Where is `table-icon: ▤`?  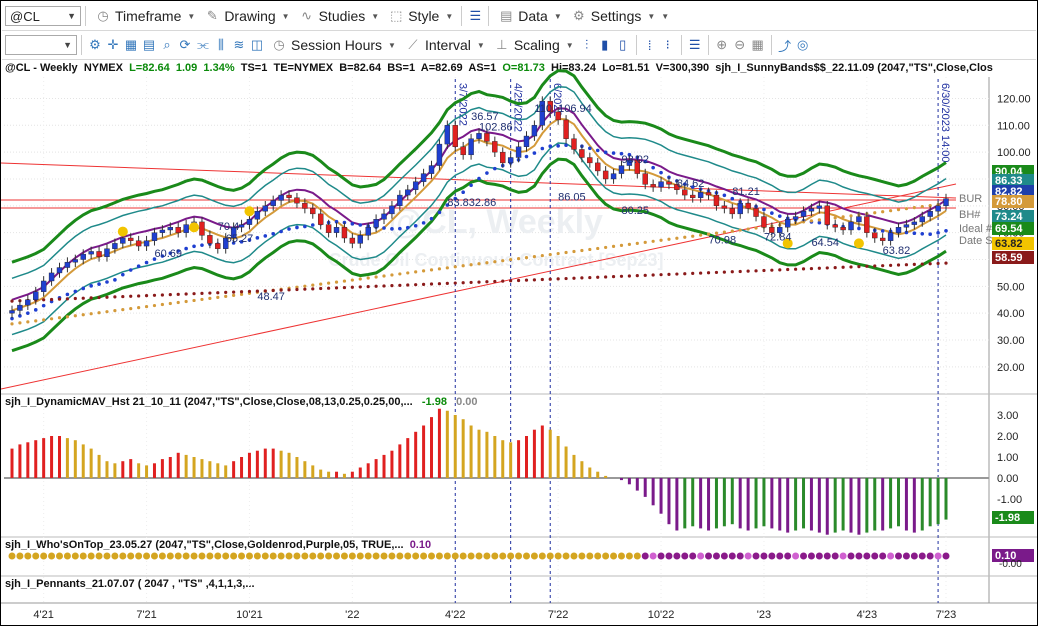 table-icon: ▤ is located at coordinates (149, 45).